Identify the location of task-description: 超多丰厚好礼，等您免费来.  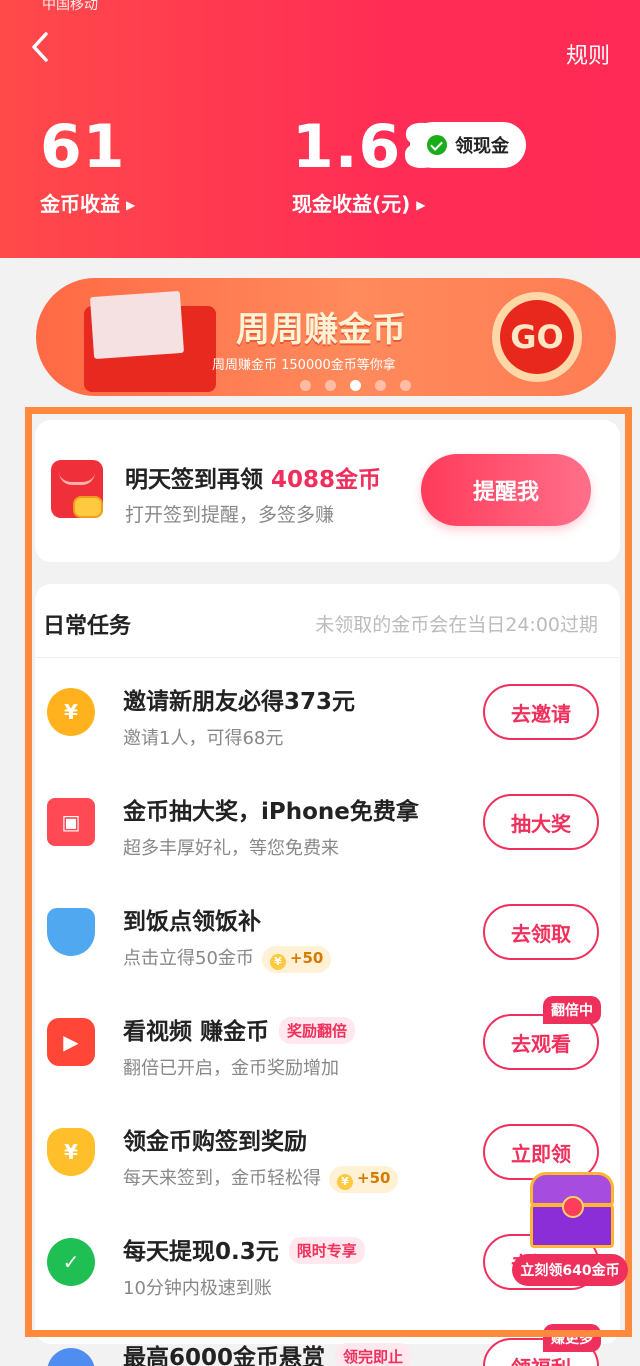
(231, 848).